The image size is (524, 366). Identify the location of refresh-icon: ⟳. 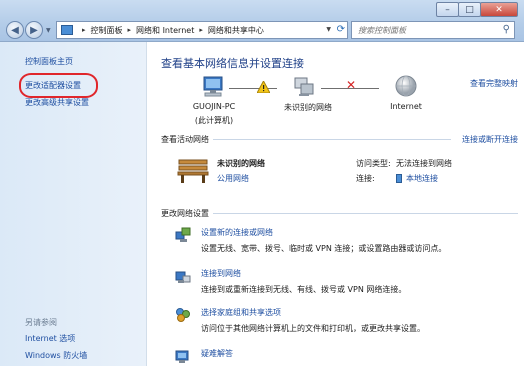
(341, 29).